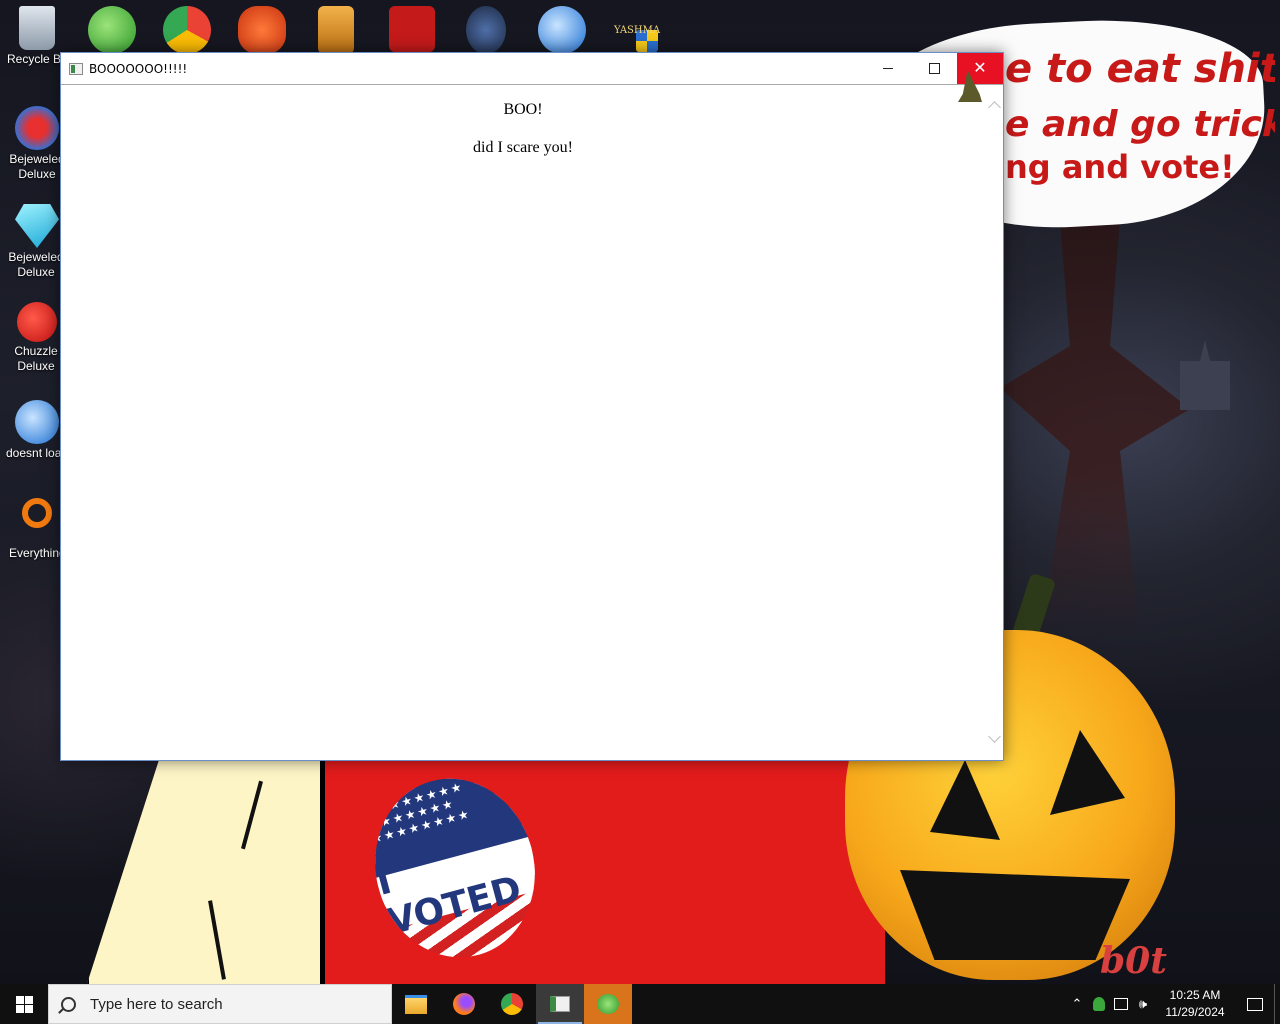  What do you see at coordinates (36, 358) in the screenshot?
I see `desktop-icon-label: Chuzzle Deluxe` at bounding box center [36, 358].